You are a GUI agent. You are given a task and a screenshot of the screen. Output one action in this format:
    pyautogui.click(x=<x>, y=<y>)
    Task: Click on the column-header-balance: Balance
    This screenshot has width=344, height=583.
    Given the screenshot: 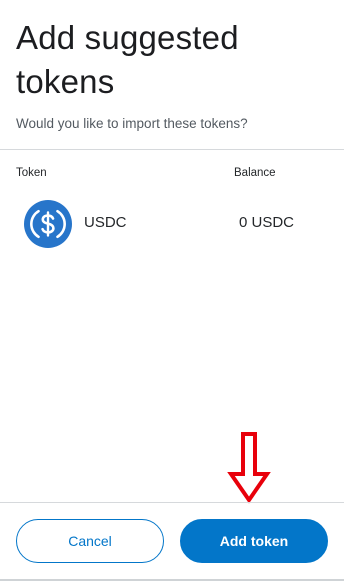 What is the action you would take?
    pyautogui.click(x=255, y=173)
    